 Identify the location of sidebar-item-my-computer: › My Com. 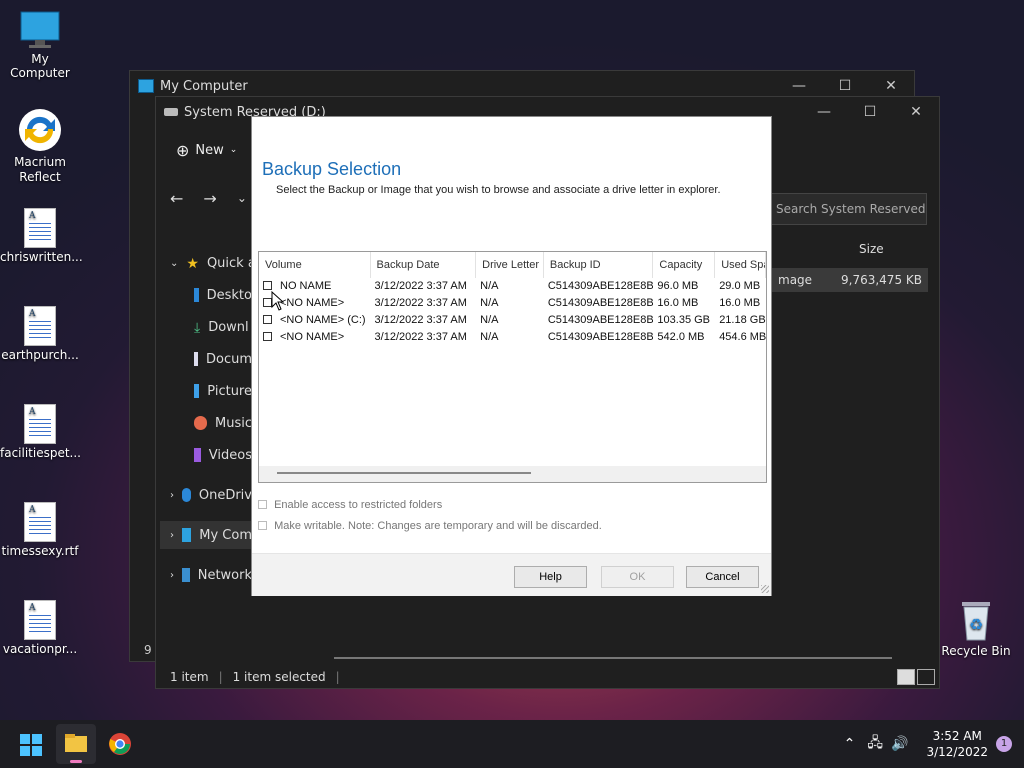
(206, 535).